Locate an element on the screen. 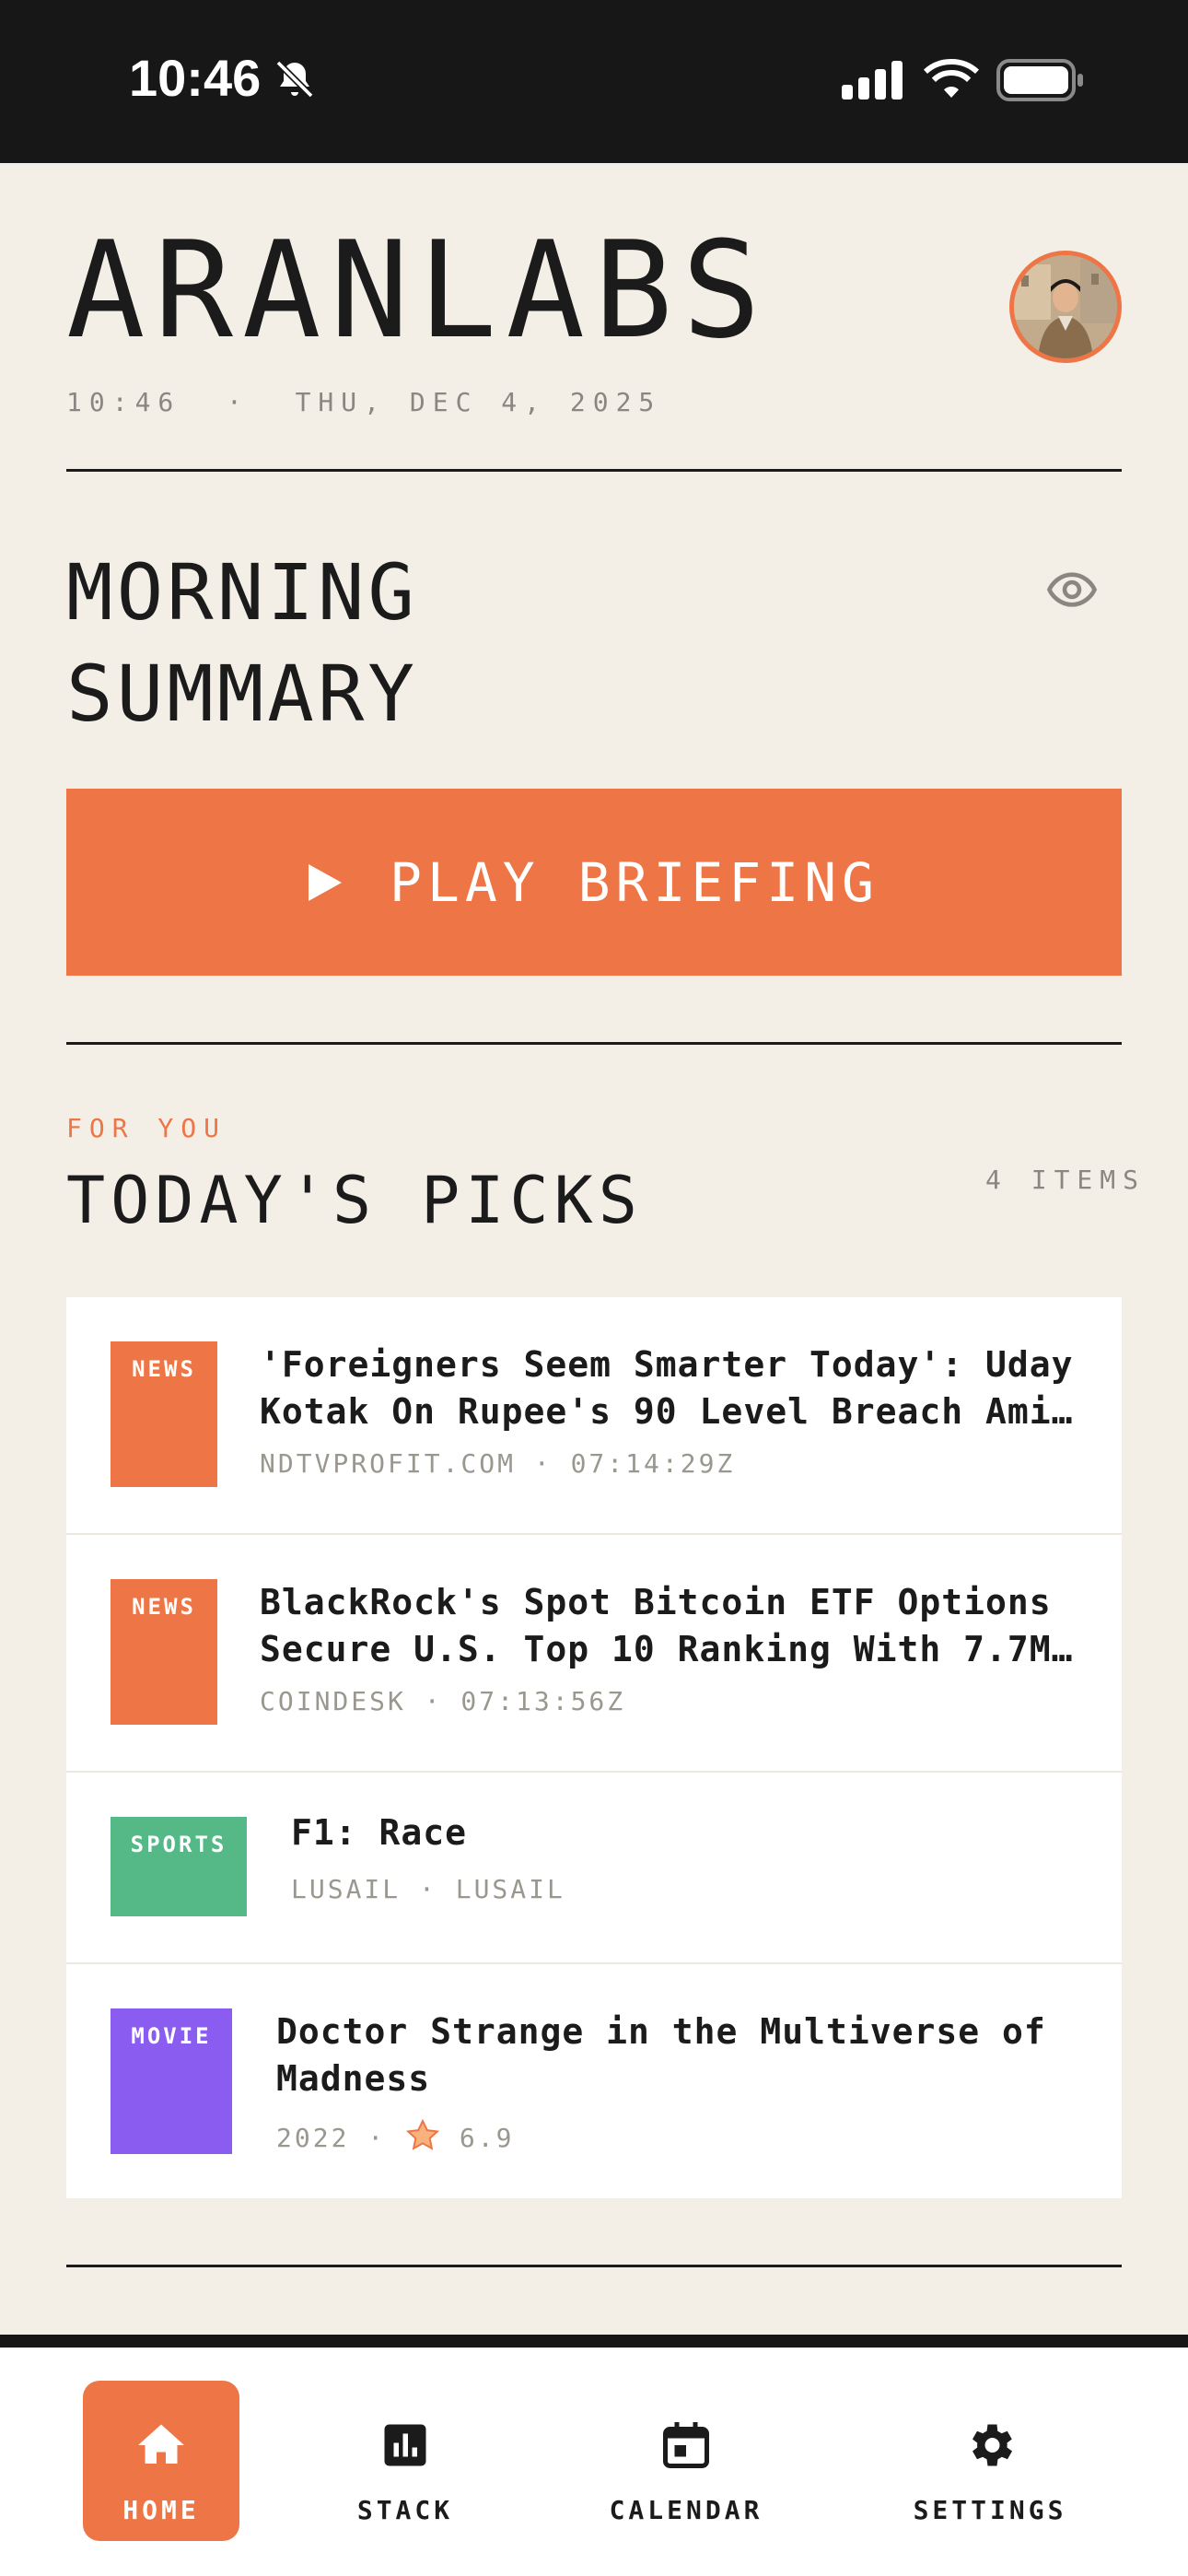 Image resolution: width=1188 pixels, height=2576 pixels. date-time-label: 10:46 · THU, DEC 4, 2025 is located at coordinates (364, 402).